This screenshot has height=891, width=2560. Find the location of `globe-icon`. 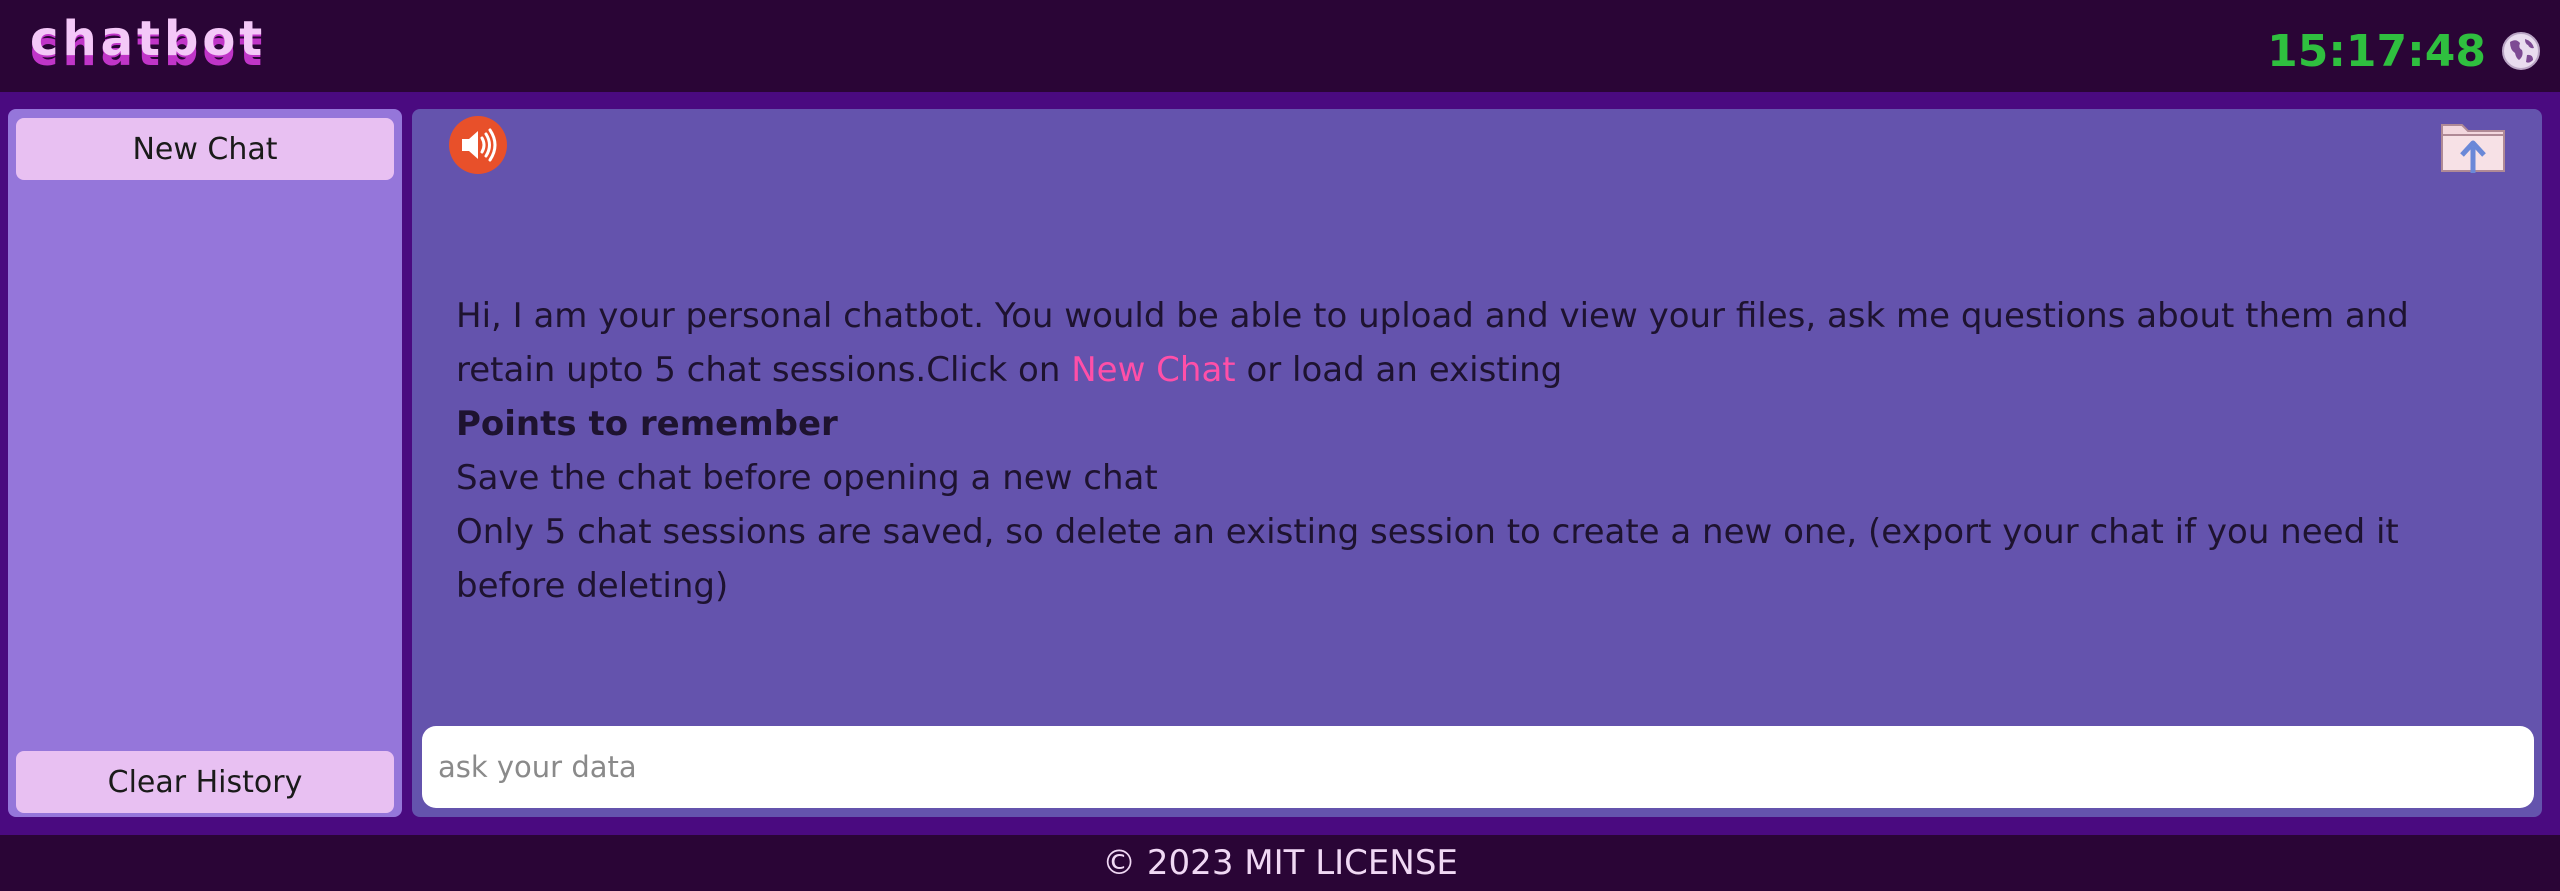

globe-icon is located at coordinates (2521, 51).